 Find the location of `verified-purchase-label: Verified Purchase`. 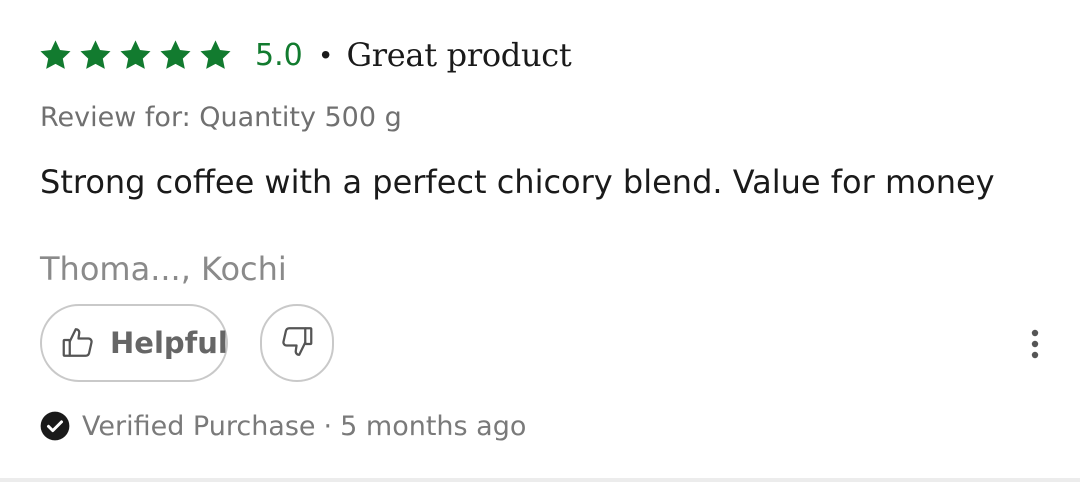

verified-purchase-label: Verified Purchase is located at coordinates (199, 426).